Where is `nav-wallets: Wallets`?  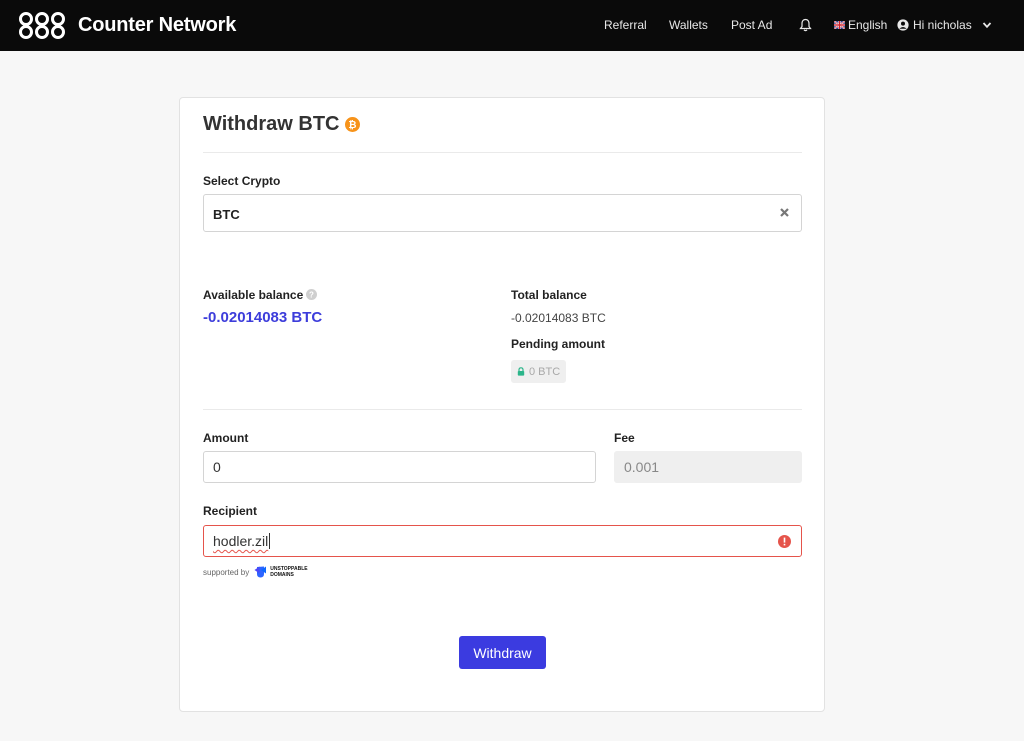
nav-wallets: Wallets is located at coordinates (688, 25).